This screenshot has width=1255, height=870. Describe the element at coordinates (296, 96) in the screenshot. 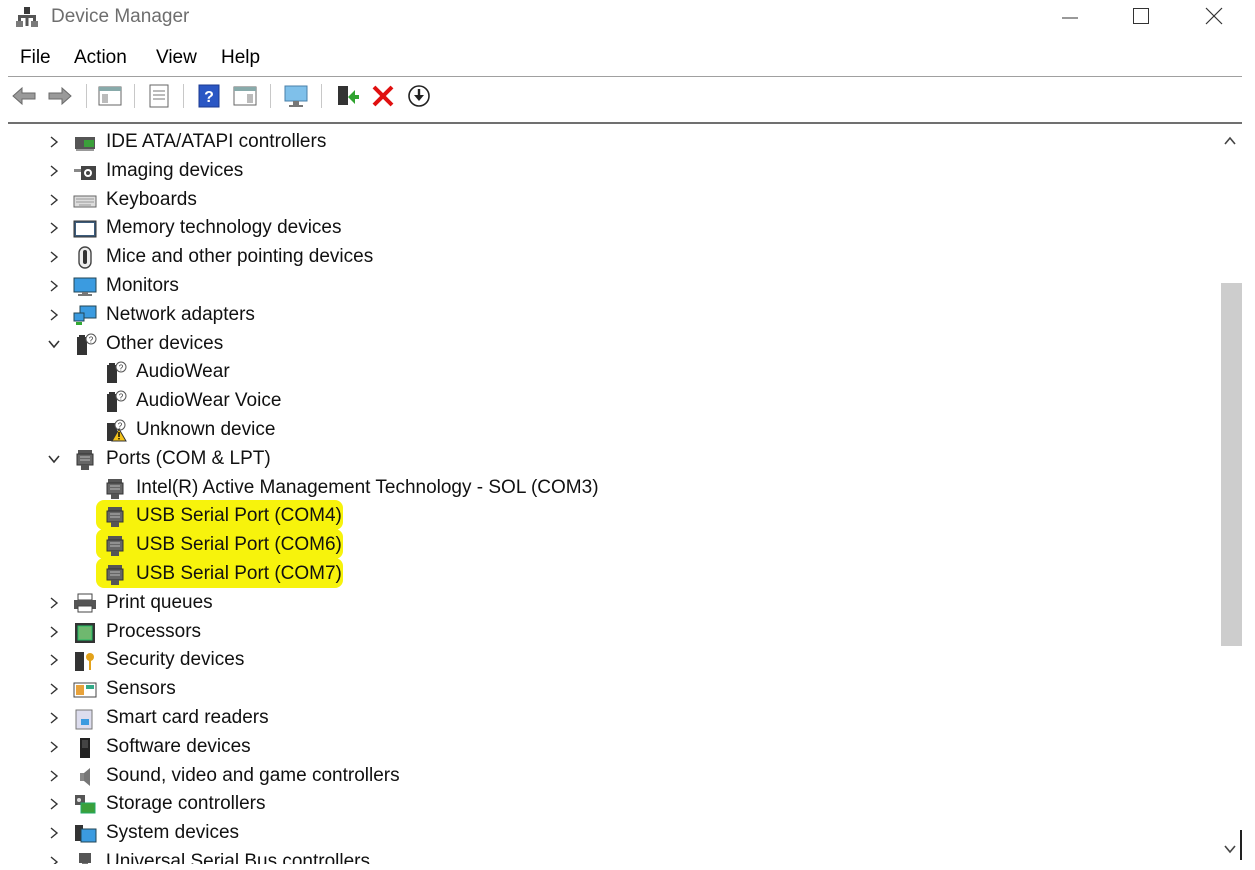

I see `scan-hardware-icon` at that location.